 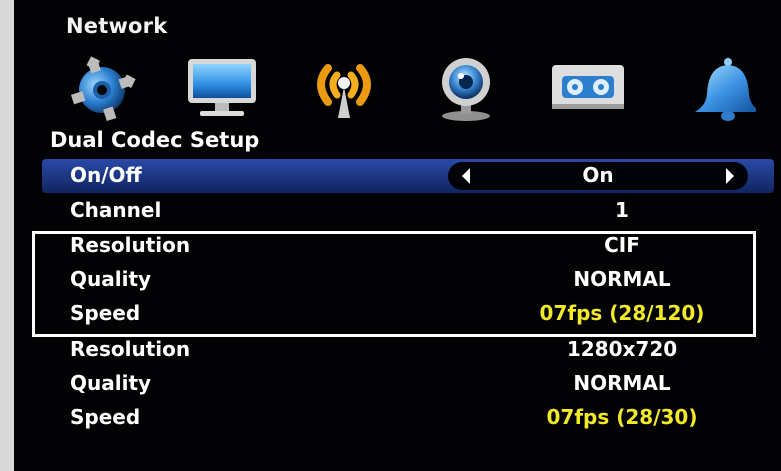 I want to click on recorder-icon, so click(x=588, y=88).